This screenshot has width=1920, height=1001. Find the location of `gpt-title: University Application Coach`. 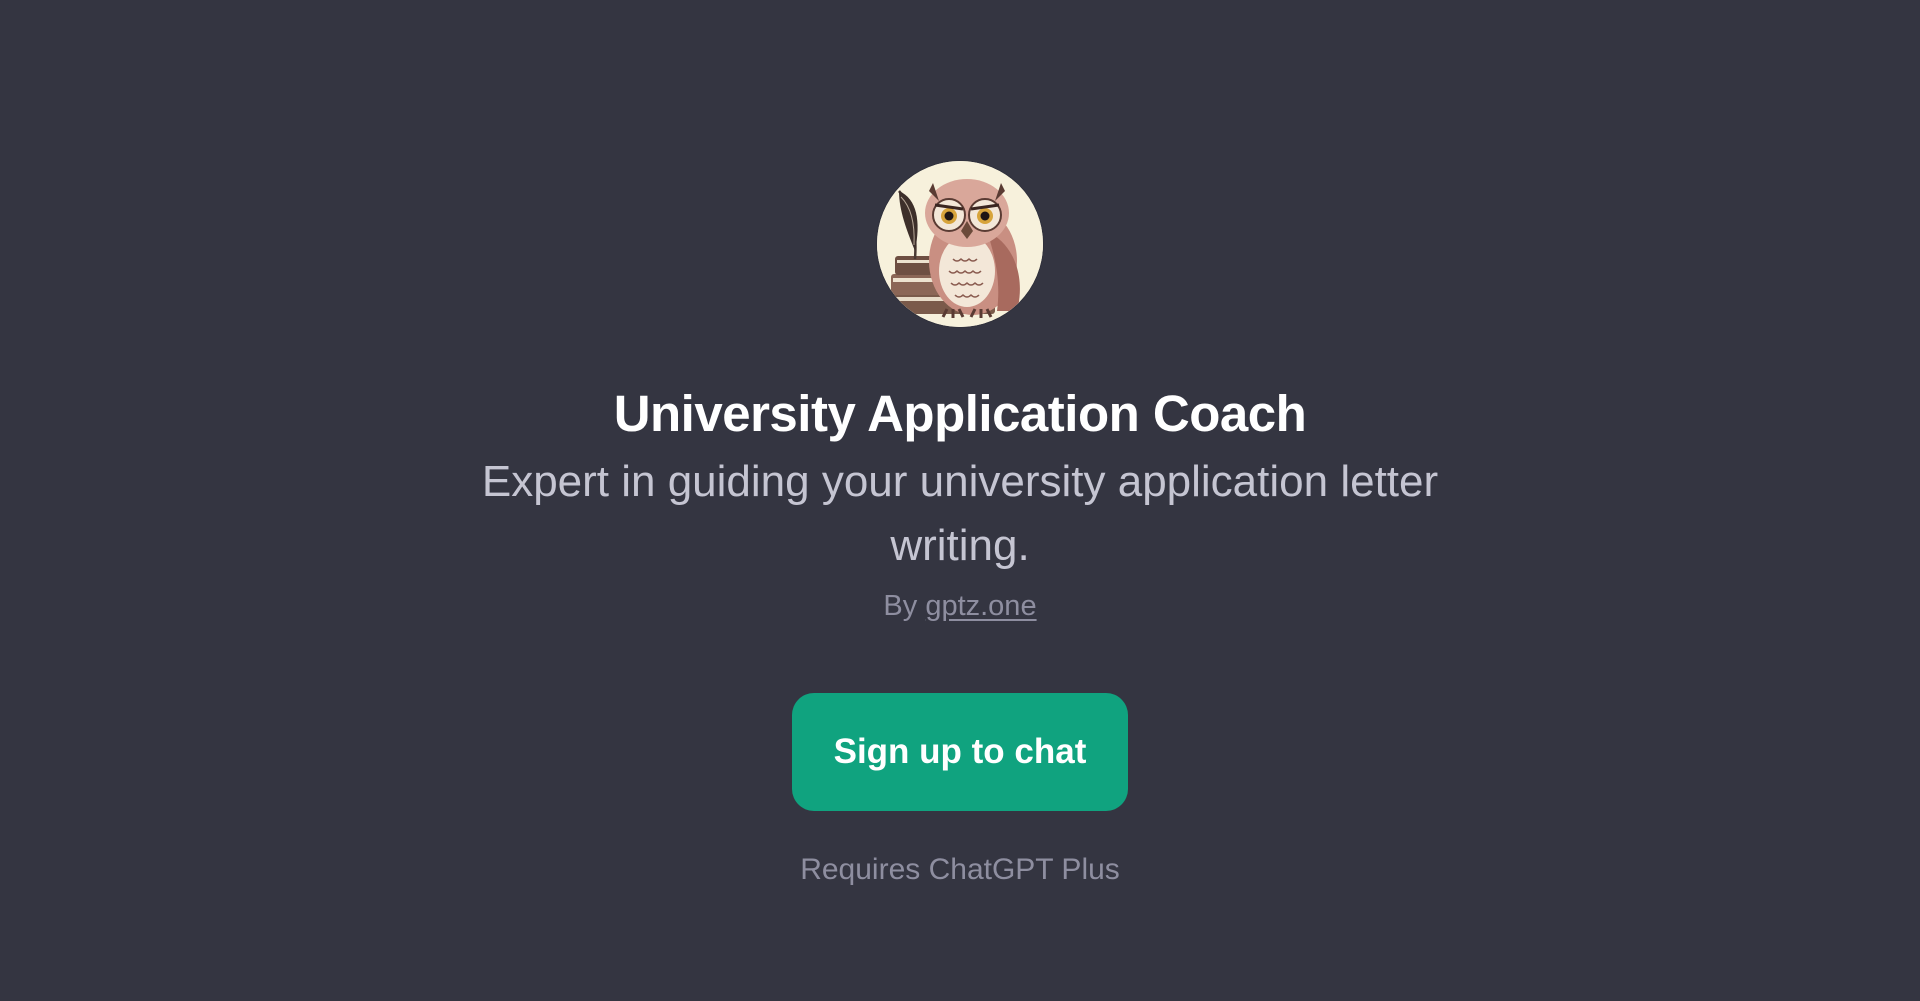

gpt-title: University Application Coach is located at coordinates (960, 413).